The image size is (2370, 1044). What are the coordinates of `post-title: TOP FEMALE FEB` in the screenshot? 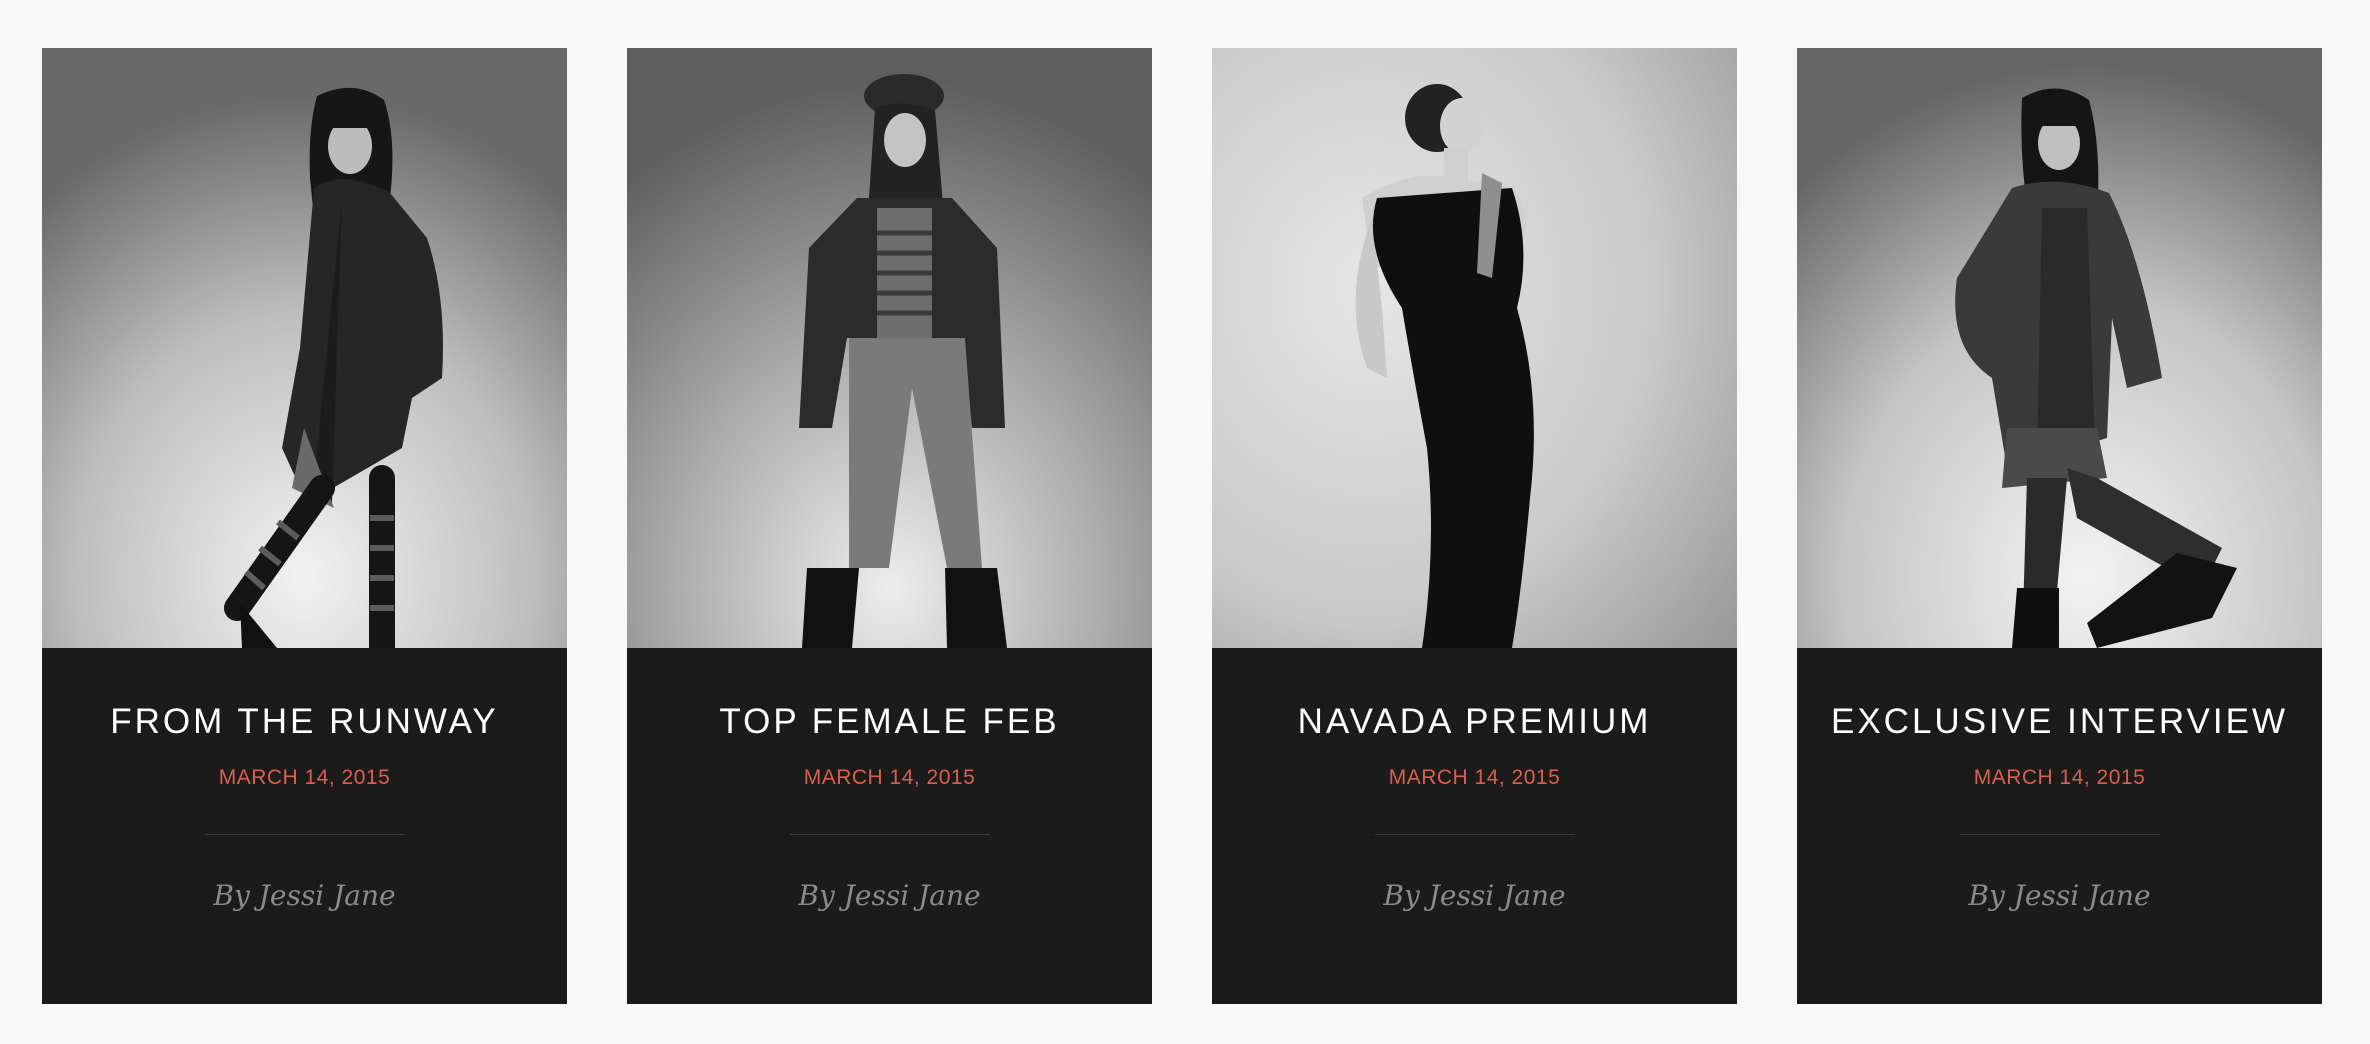 It's located at (889, 722).